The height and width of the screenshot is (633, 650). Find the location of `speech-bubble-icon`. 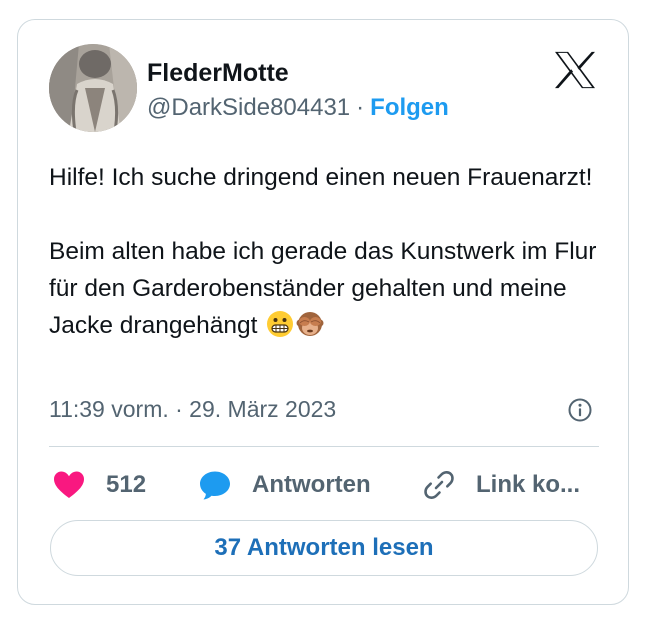

speech-bubble-icon is located at coordinates (215, 485).